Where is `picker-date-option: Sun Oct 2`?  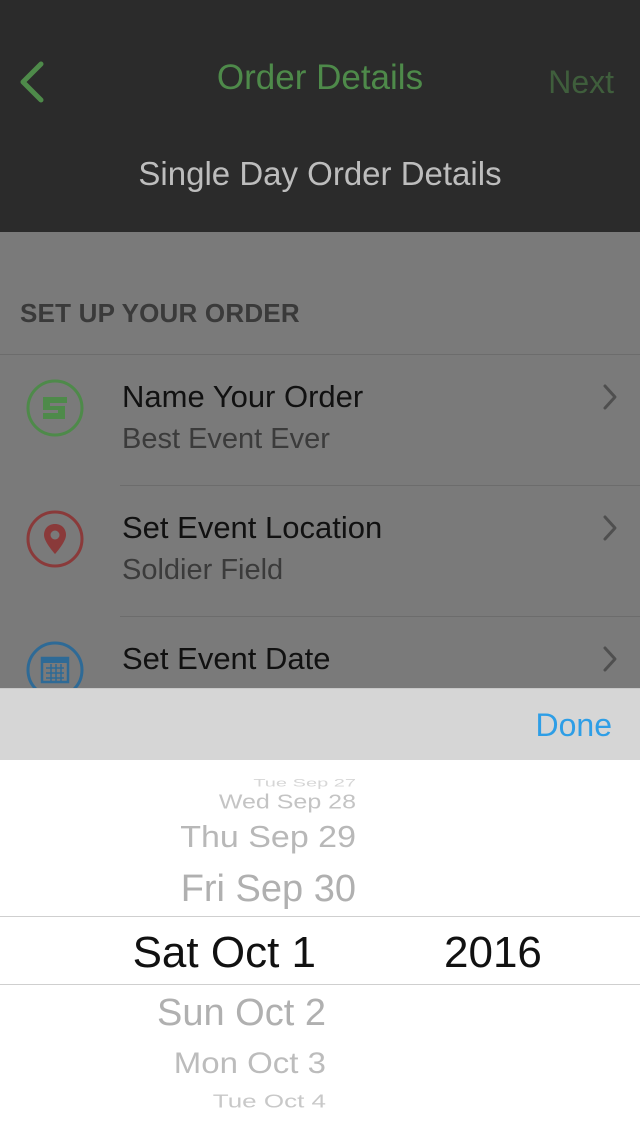 picker-date-option: Sun Oct 2 is located at coordinates (203, 1013).